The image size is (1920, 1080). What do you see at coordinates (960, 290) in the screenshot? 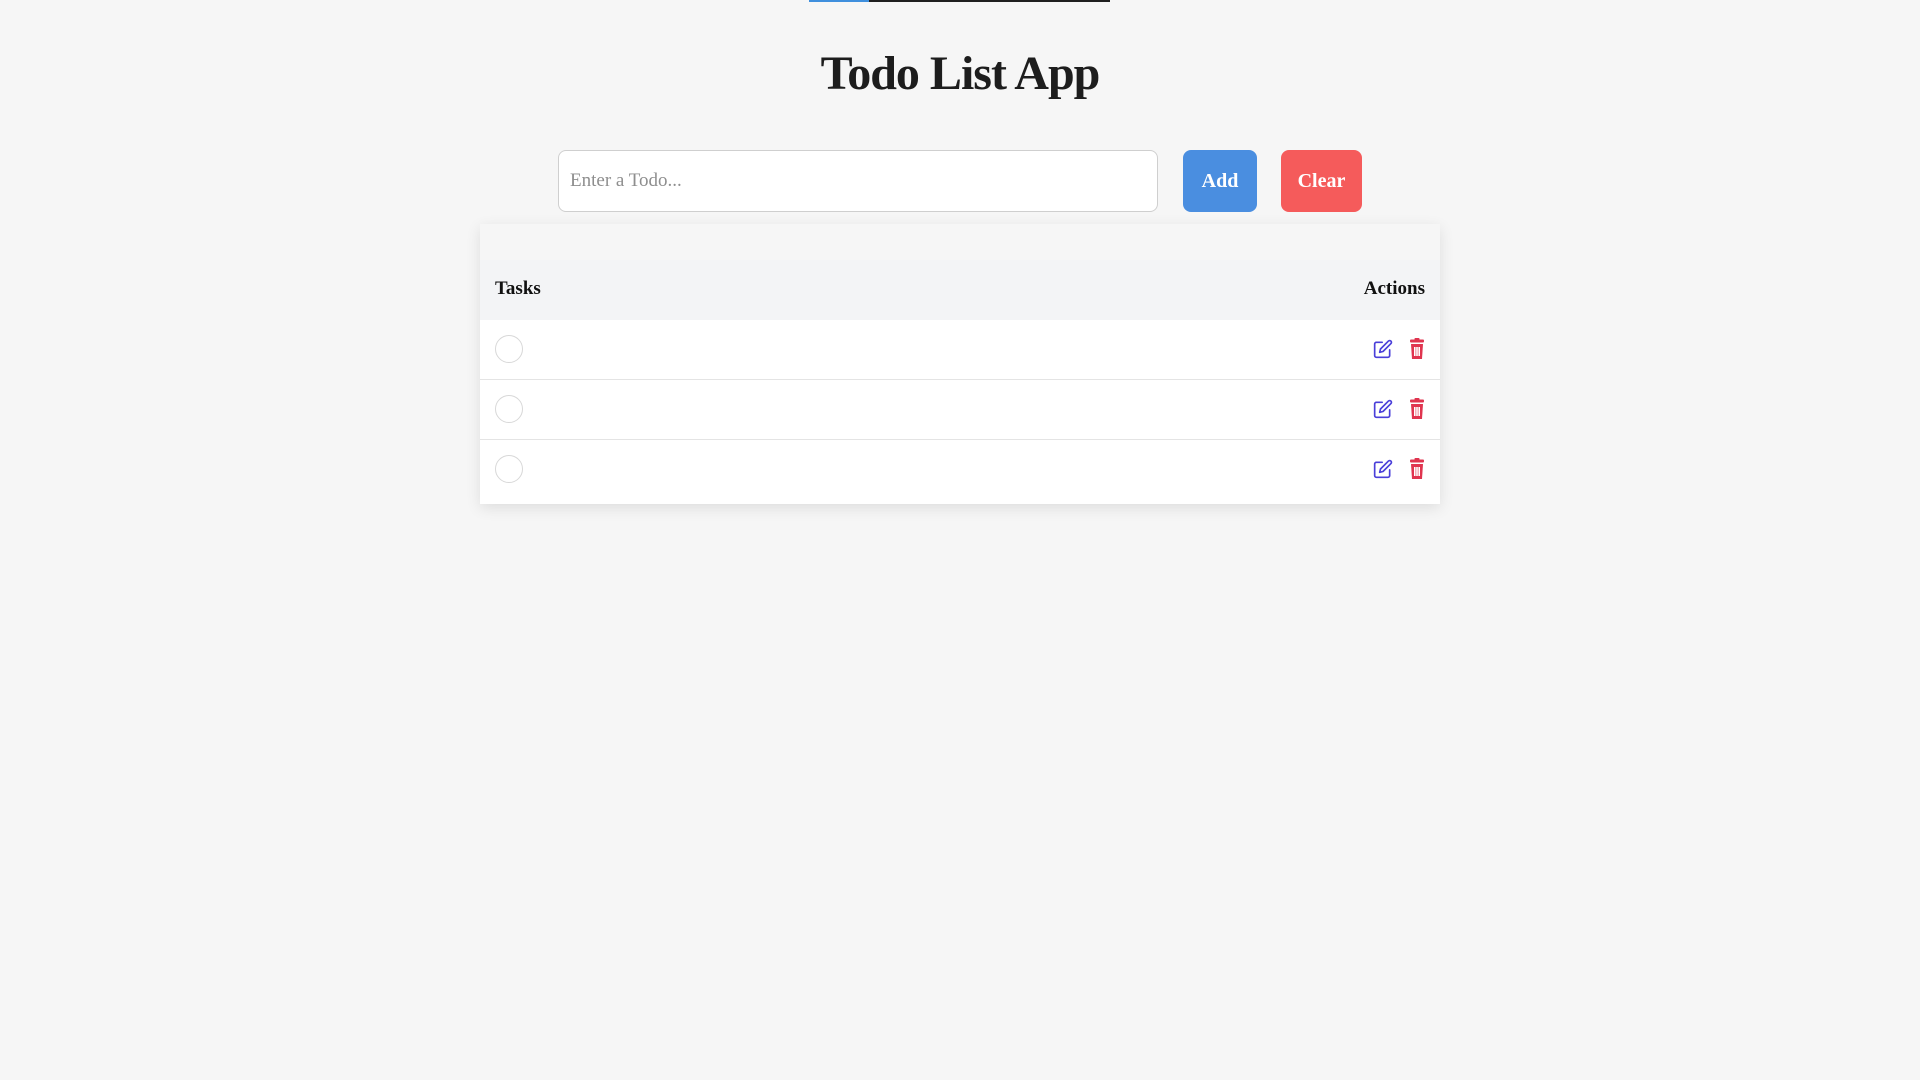
I see `table-header: Tasks Actions` at bounding box center [960, 290].